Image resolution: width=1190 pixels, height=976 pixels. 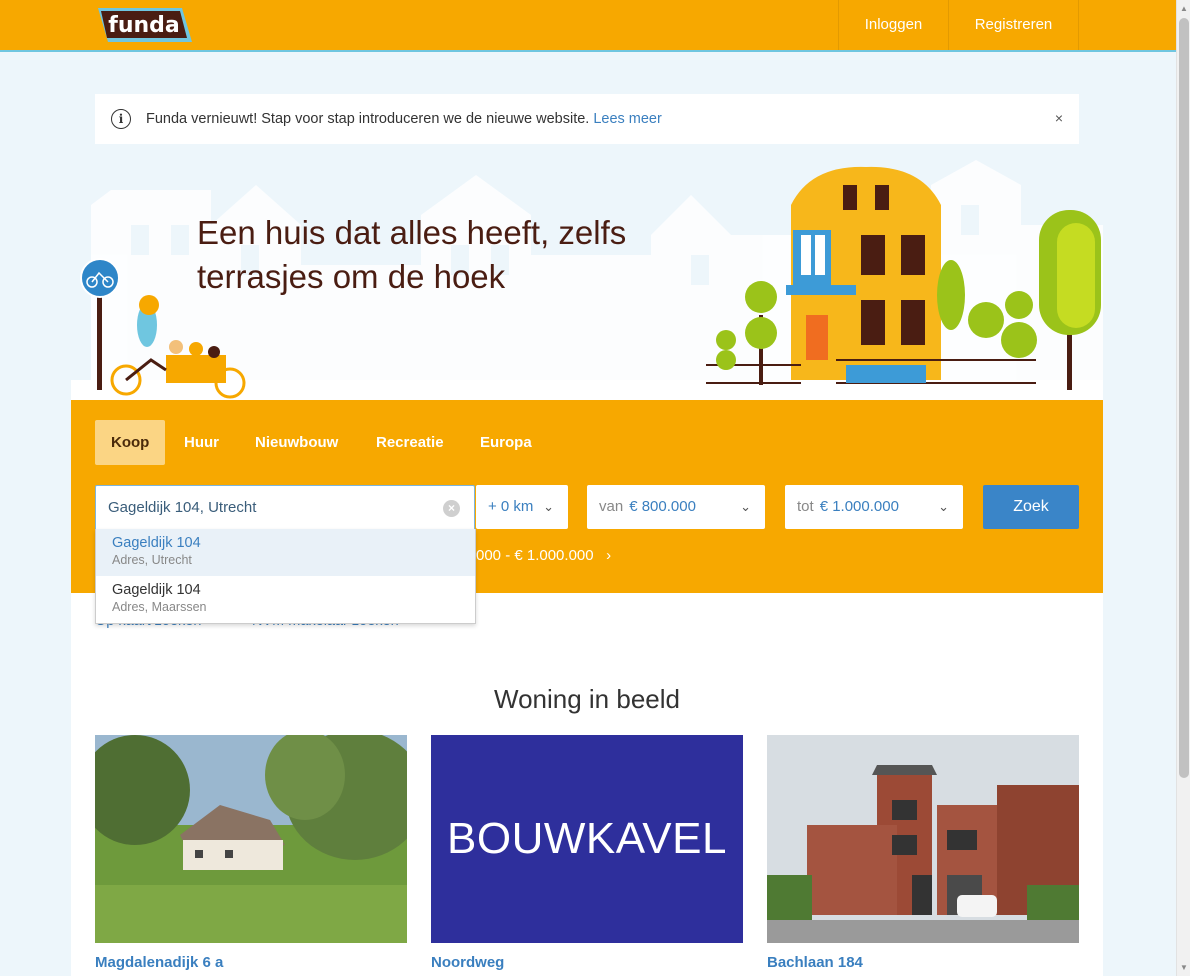 I want to click on search-button: Zoek, so click(x=1031, y=507).